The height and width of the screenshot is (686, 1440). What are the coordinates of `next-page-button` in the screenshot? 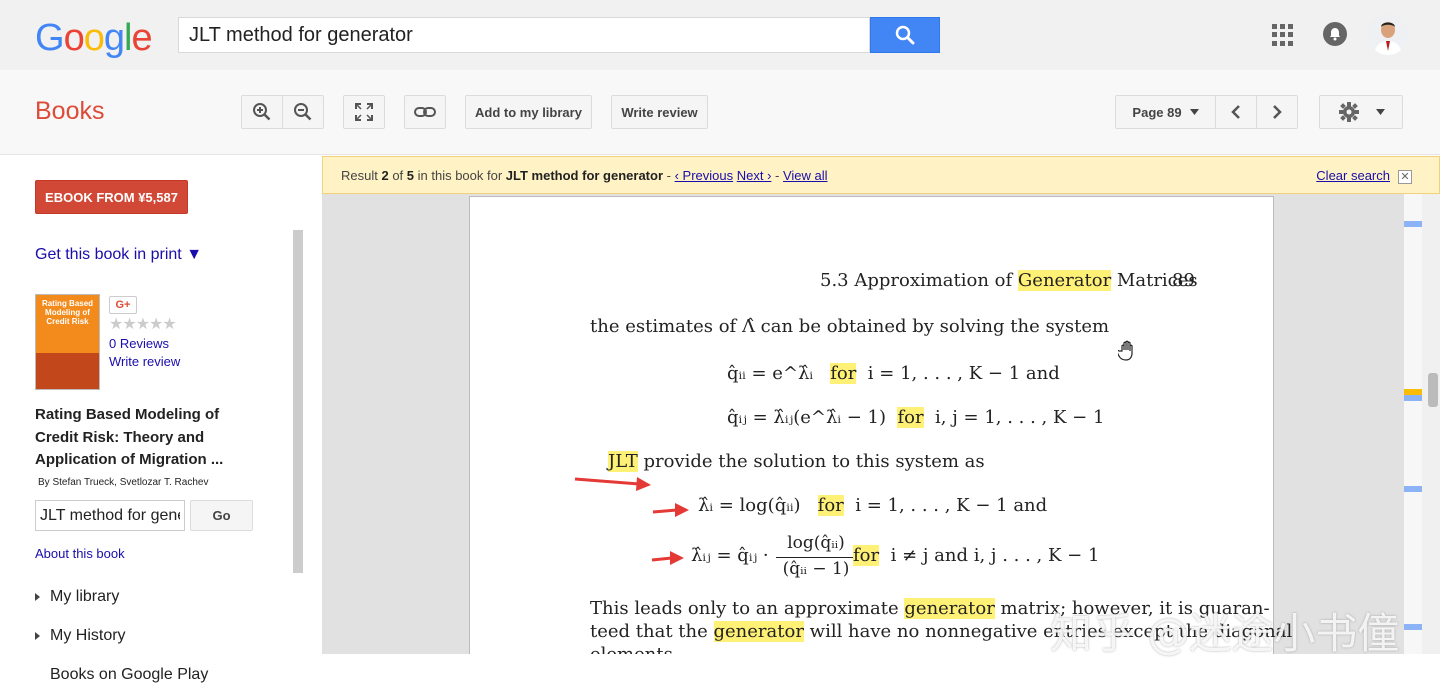 It's located at (1277, 112).